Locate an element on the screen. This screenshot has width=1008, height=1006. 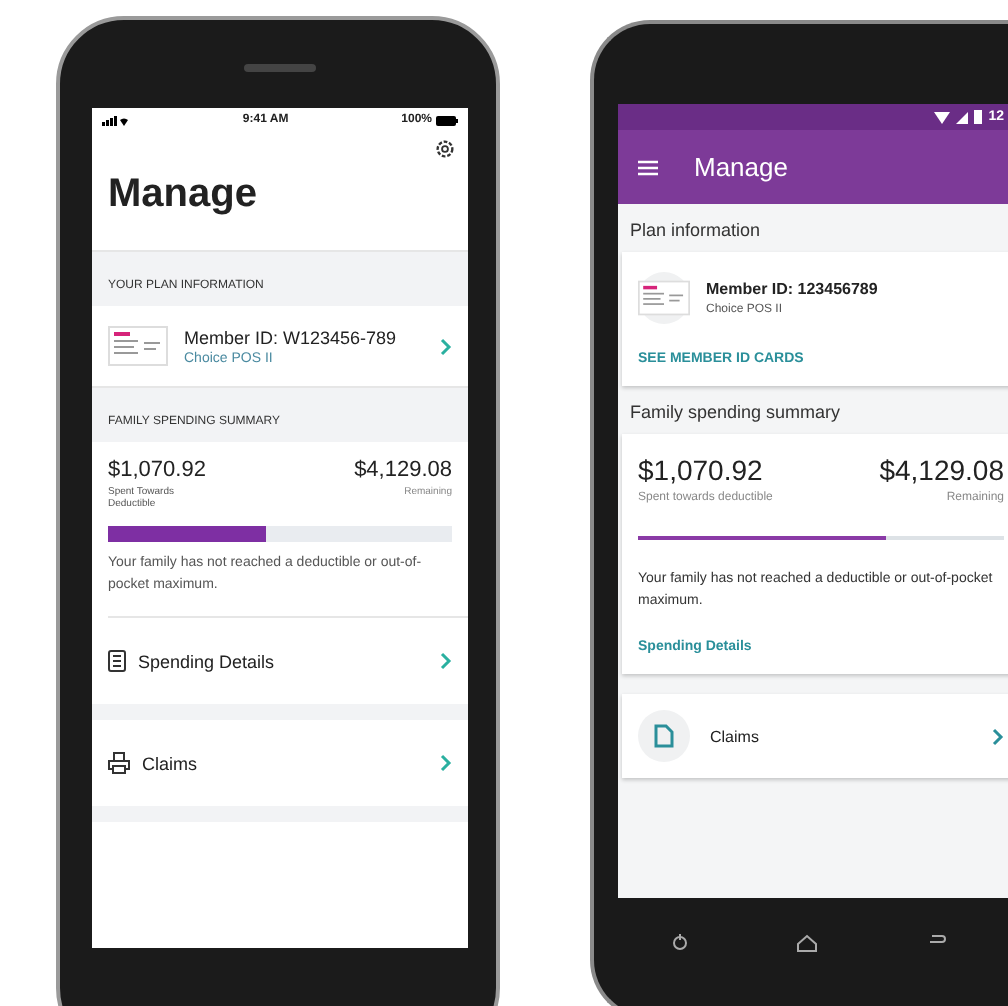
member-id: Member ID: W123456-789 is located at coordinates (291, 337).